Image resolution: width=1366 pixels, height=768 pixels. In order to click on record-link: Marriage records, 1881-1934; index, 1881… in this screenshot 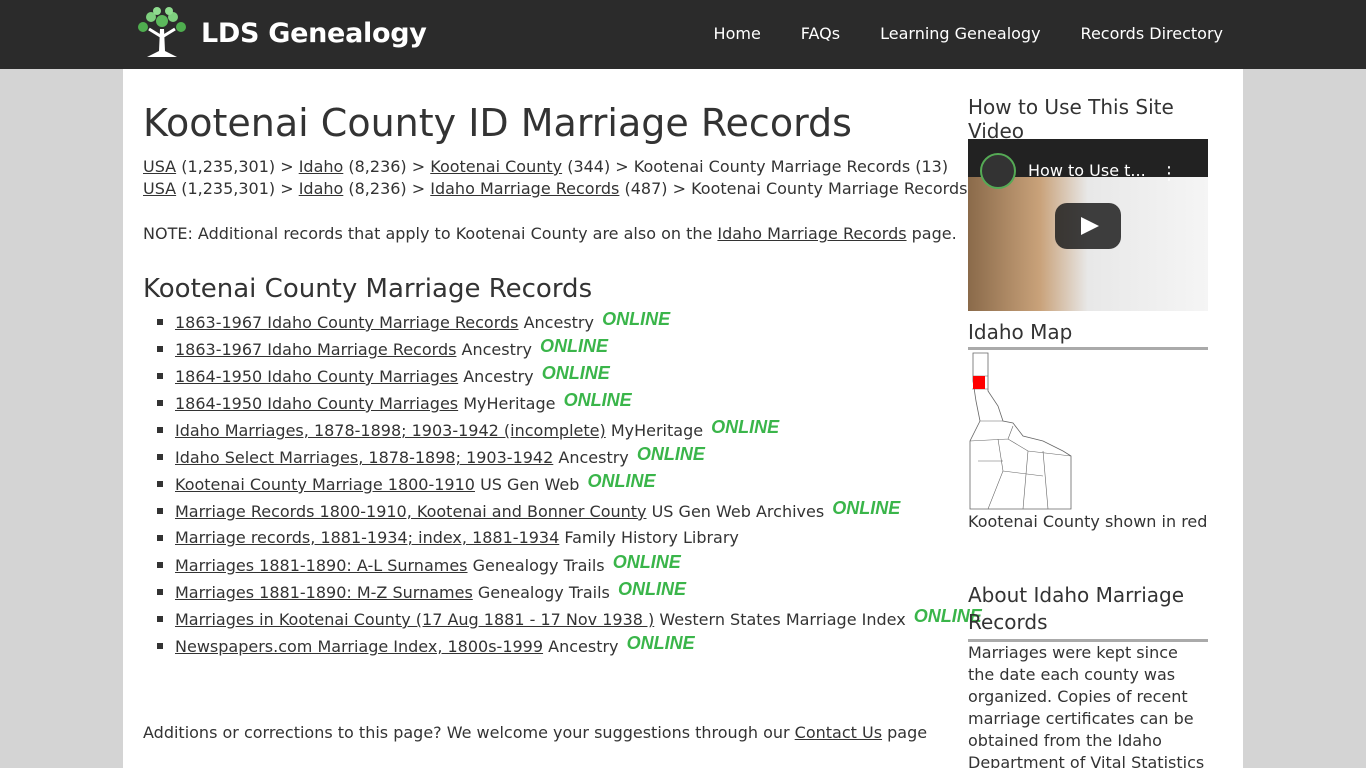, I will do `click(367, 537)`.